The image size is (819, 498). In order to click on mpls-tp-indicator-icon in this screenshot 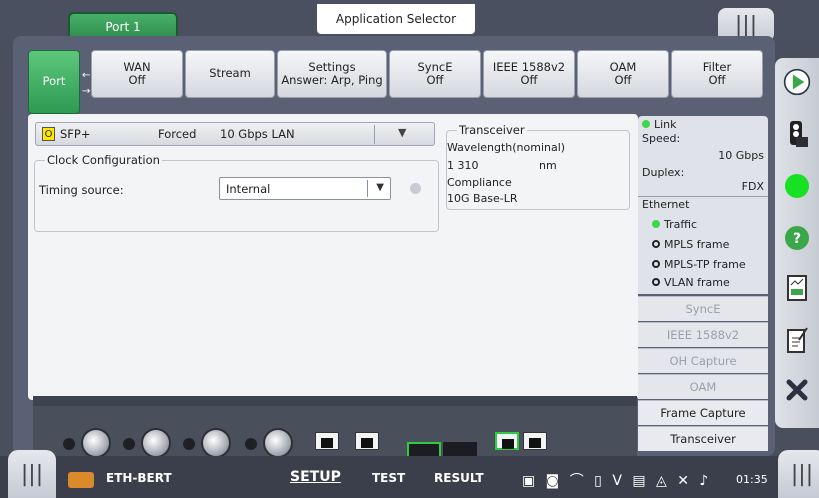, I will do `click(656, 264)`.